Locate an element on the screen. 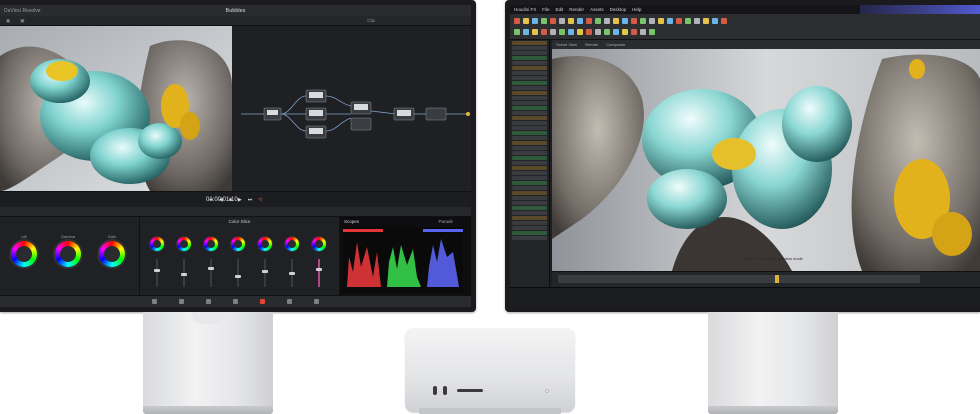 The width and height of the screenshot is (980, 414). scene-tree-panel is located at coordinates (530, 164).